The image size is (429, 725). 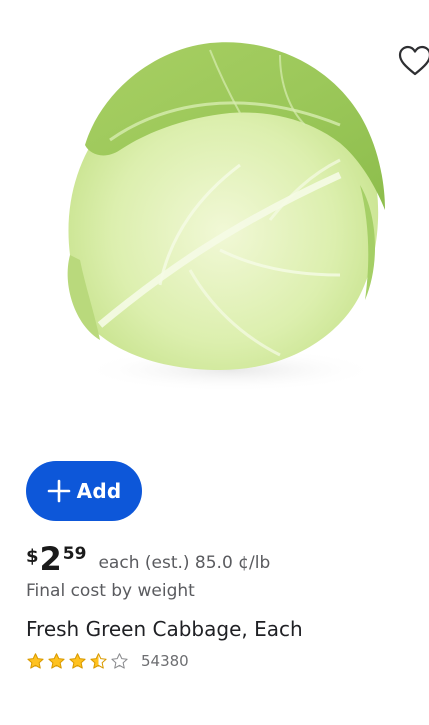 I want to click on add-to-cart-button: Add, so click(x=84, y=491).